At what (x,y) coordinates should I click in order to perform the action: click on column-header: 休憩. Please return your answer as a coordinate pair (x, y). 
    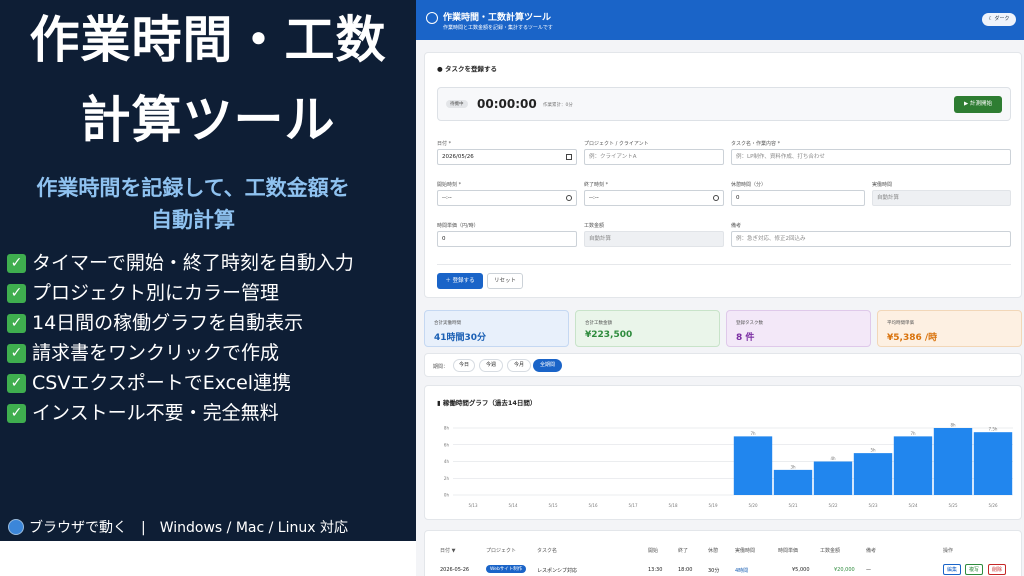
    Looking at the image, I should click on (713, 551).